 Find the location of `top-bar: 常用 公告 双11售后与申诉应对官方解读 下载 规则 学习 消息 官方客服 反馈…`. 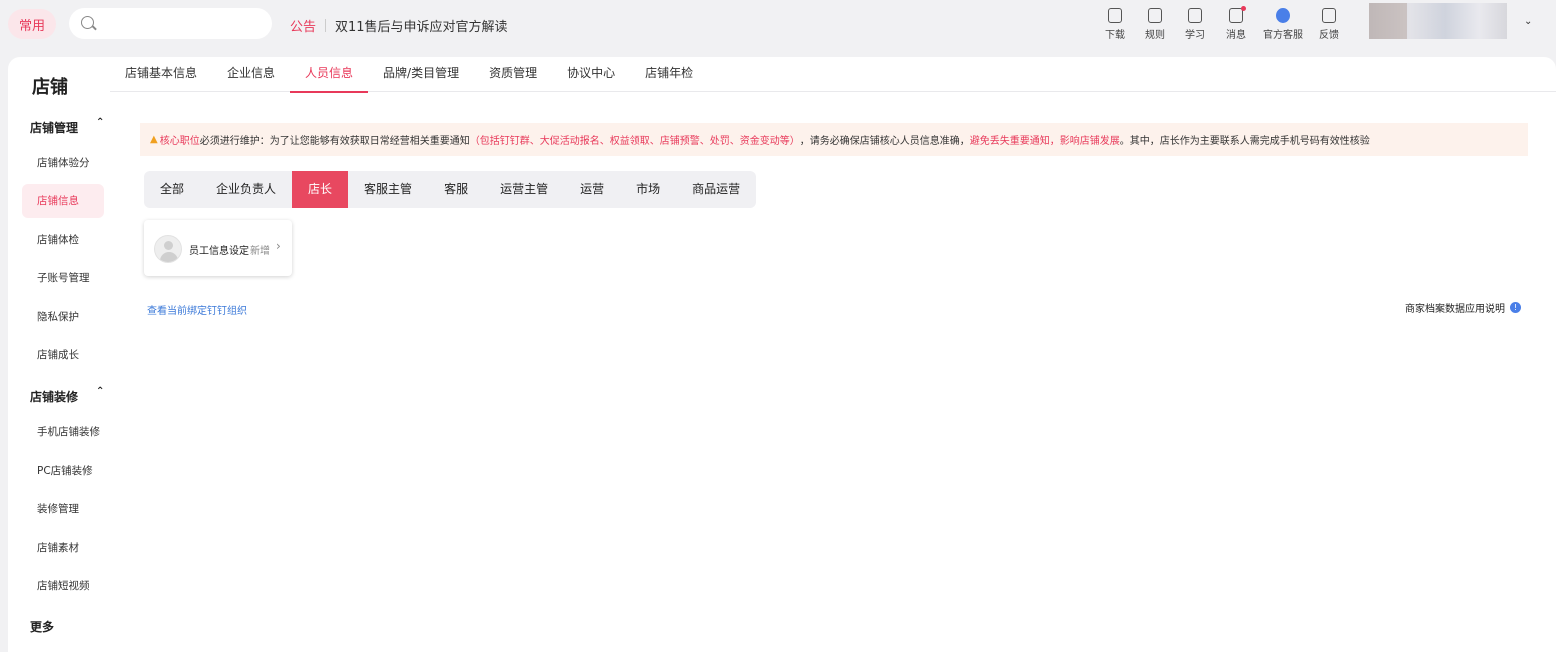

top-bar: 常用 公告 双11售后与申诉应对官方解读 下载 规则 学习 消息 官方客服 反馈… is located at coordinates (778, 26).